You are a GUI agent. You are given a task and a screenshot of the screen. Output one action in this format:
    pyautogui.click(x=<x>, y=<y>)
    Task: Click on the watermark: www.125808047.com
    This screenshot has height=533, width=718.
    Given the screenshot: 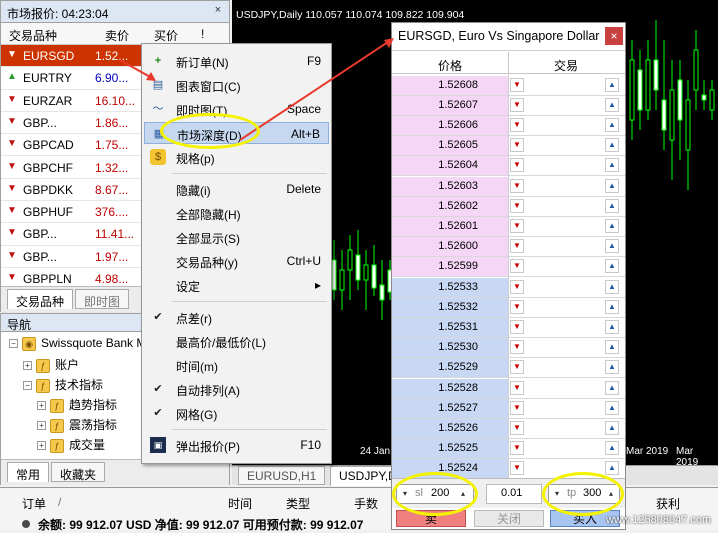 What is the action you would take?
    pyautogui.click(x=659, y=520)
    